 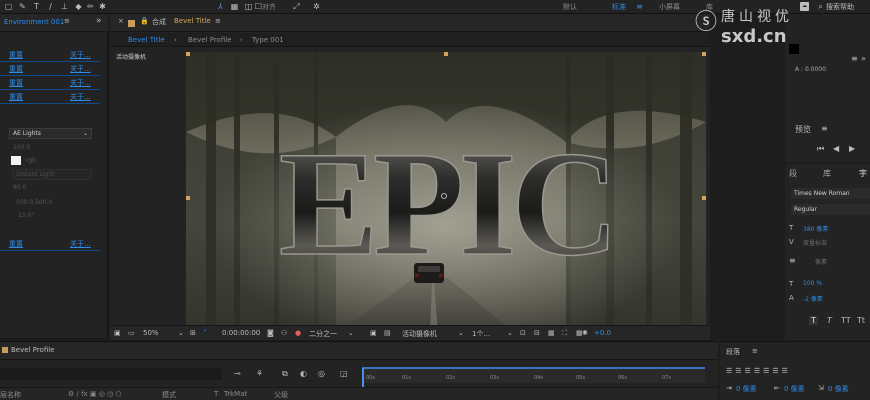 I want to click on effect-controls-tab: Environment 001 ≡ », so click(x=54, y=23).